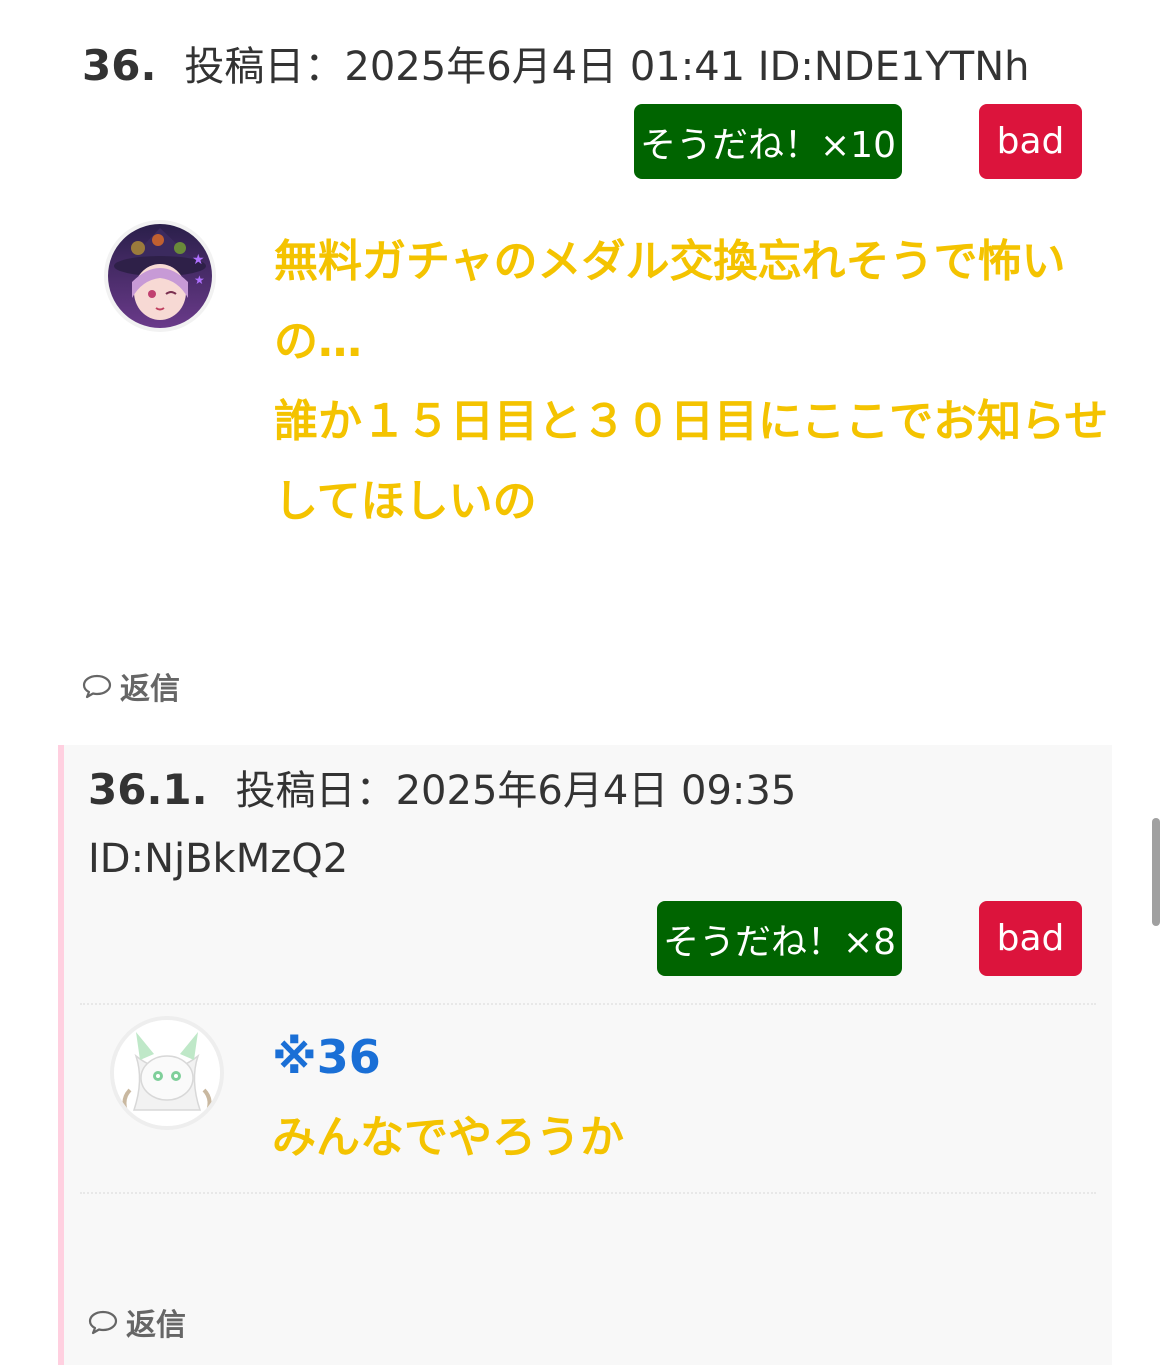 The width and height of the screenshot is (1170, 1365). What do you see at coordinates (768, 141) in the screenshot?
I see `agree-button: そうだね！×10` at bounding box center [768, 141].